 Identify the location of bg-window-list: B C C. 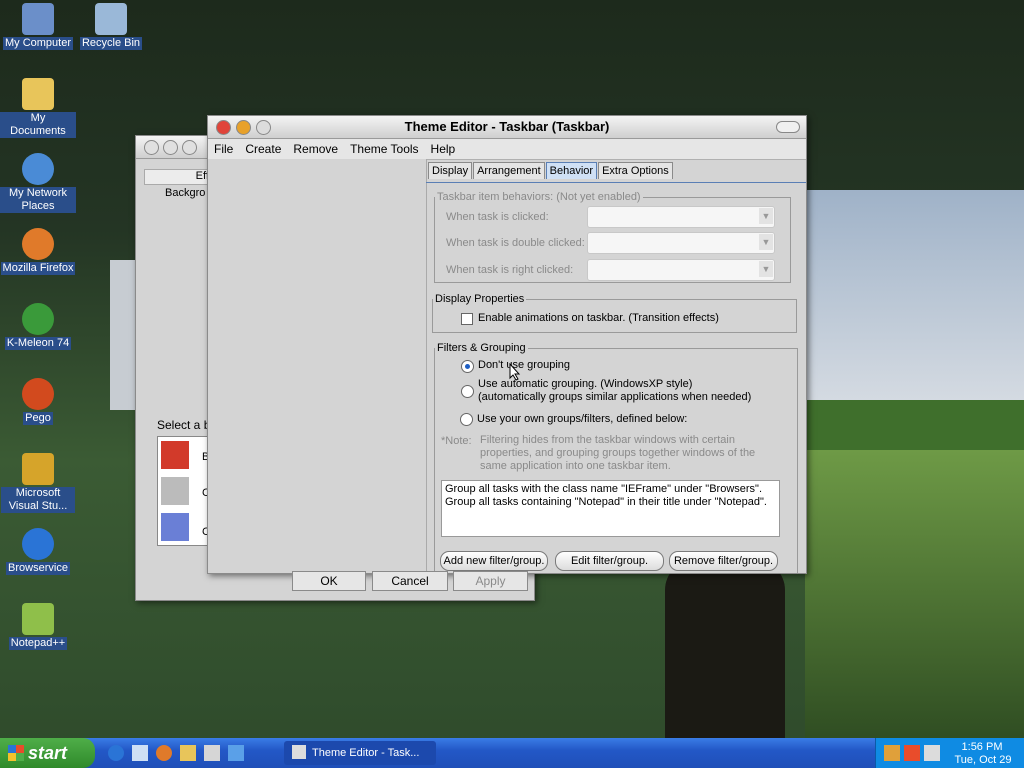
(184, 491).